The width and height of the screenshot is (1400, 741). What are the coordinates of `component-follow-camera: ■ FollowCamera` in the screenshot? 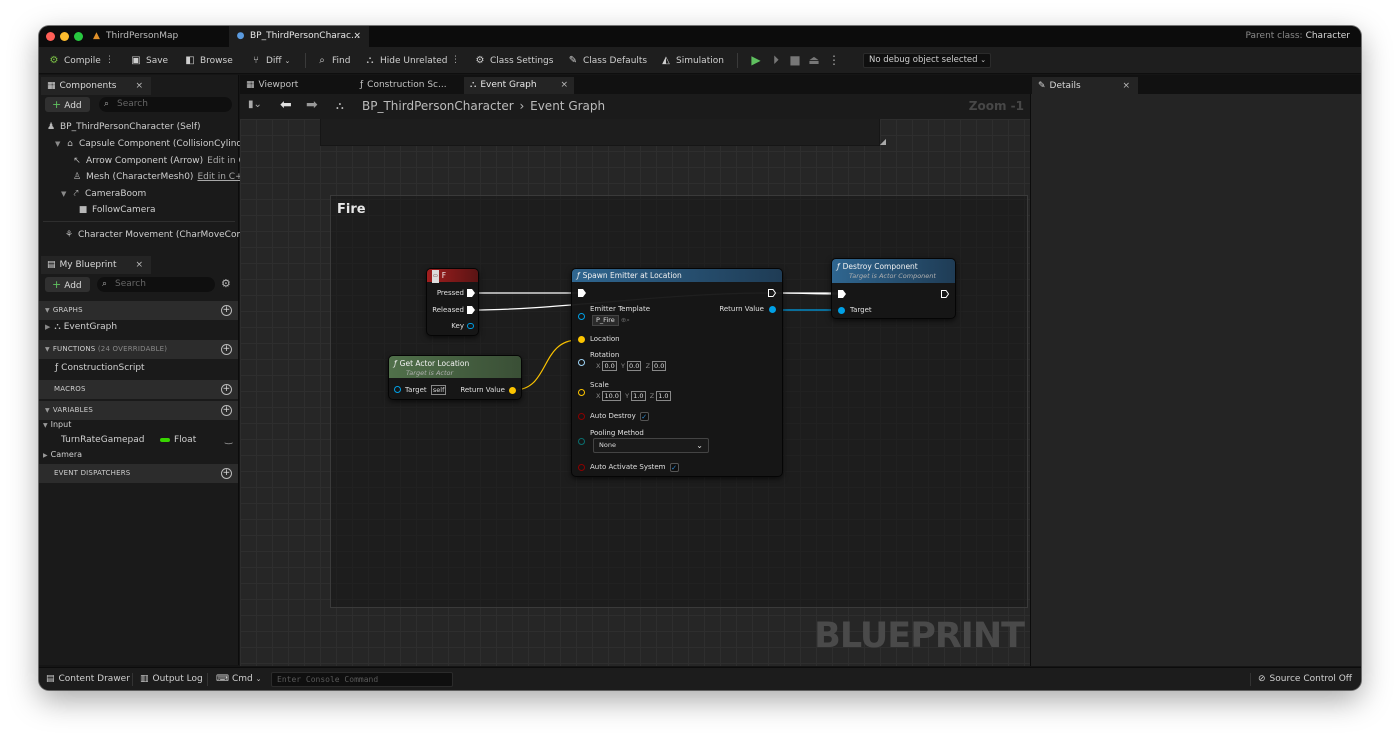 It's located at (116, 210).